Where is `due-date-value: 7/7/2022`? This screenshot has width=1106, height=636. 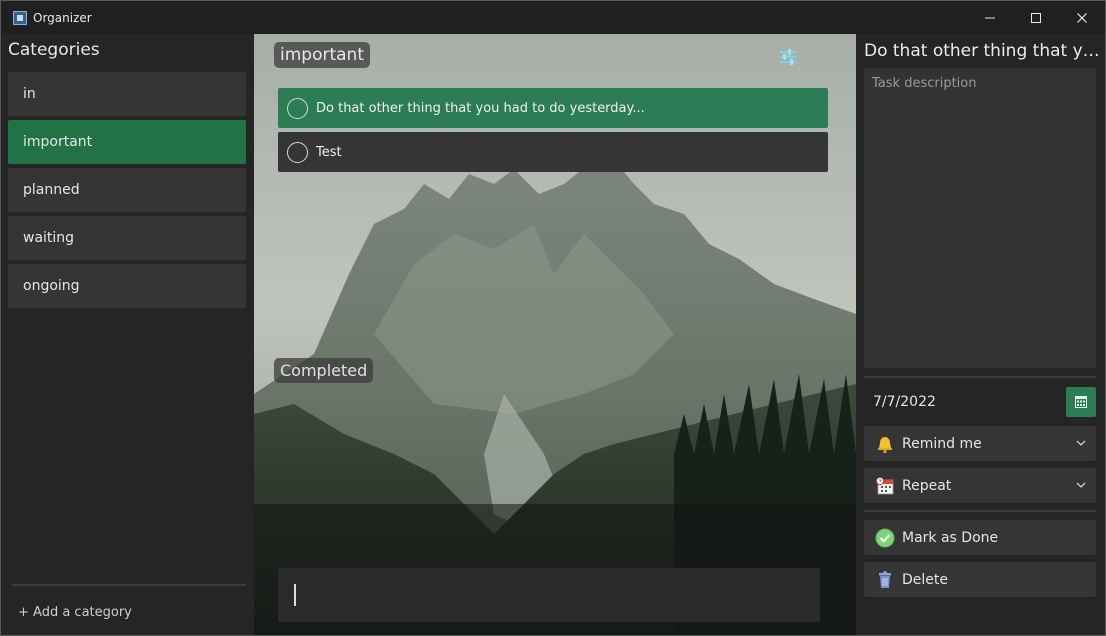
due-date-value: 7/7/2022 is located at coordinates (965, 402).